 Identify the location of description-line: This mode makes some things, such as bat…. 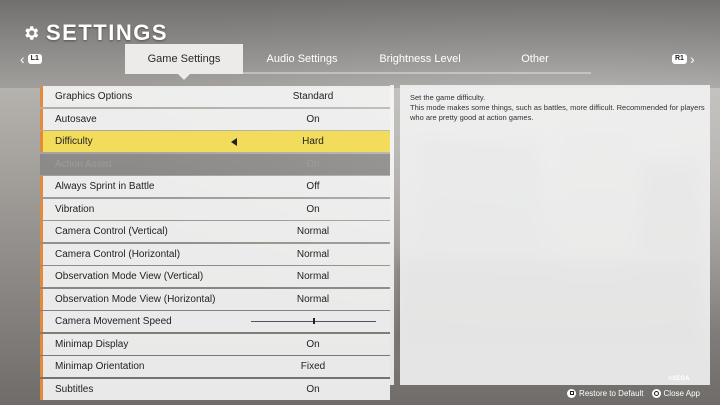
(557, 112).